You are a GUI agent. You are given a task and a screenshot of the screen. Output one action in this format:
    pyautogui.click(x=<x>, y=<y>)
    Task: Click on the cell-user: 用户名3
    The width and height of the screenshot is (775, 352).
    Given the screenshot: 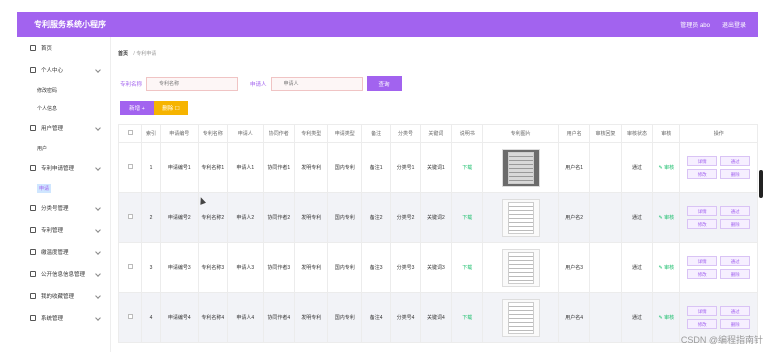 What is the action you would take?
    pyautogui.click(x=574, y=267)
    